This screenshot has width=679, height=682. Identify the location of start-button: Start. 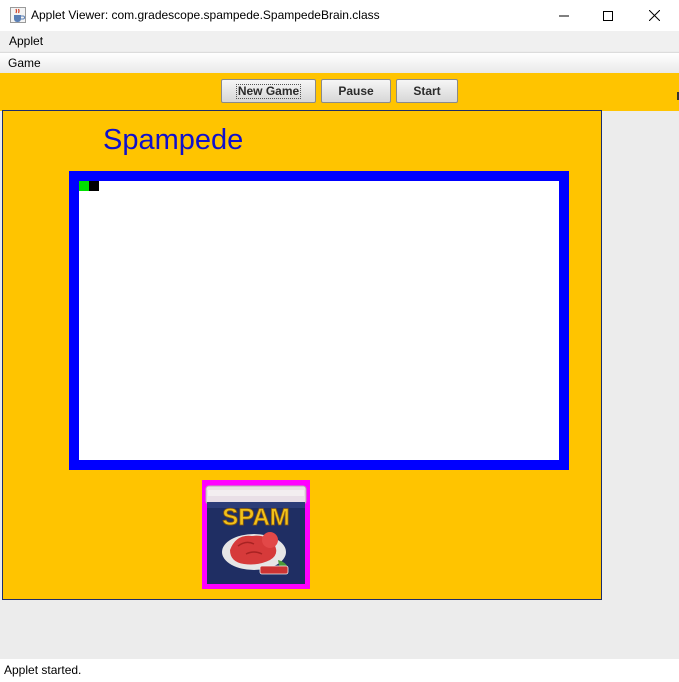
(427, 91).